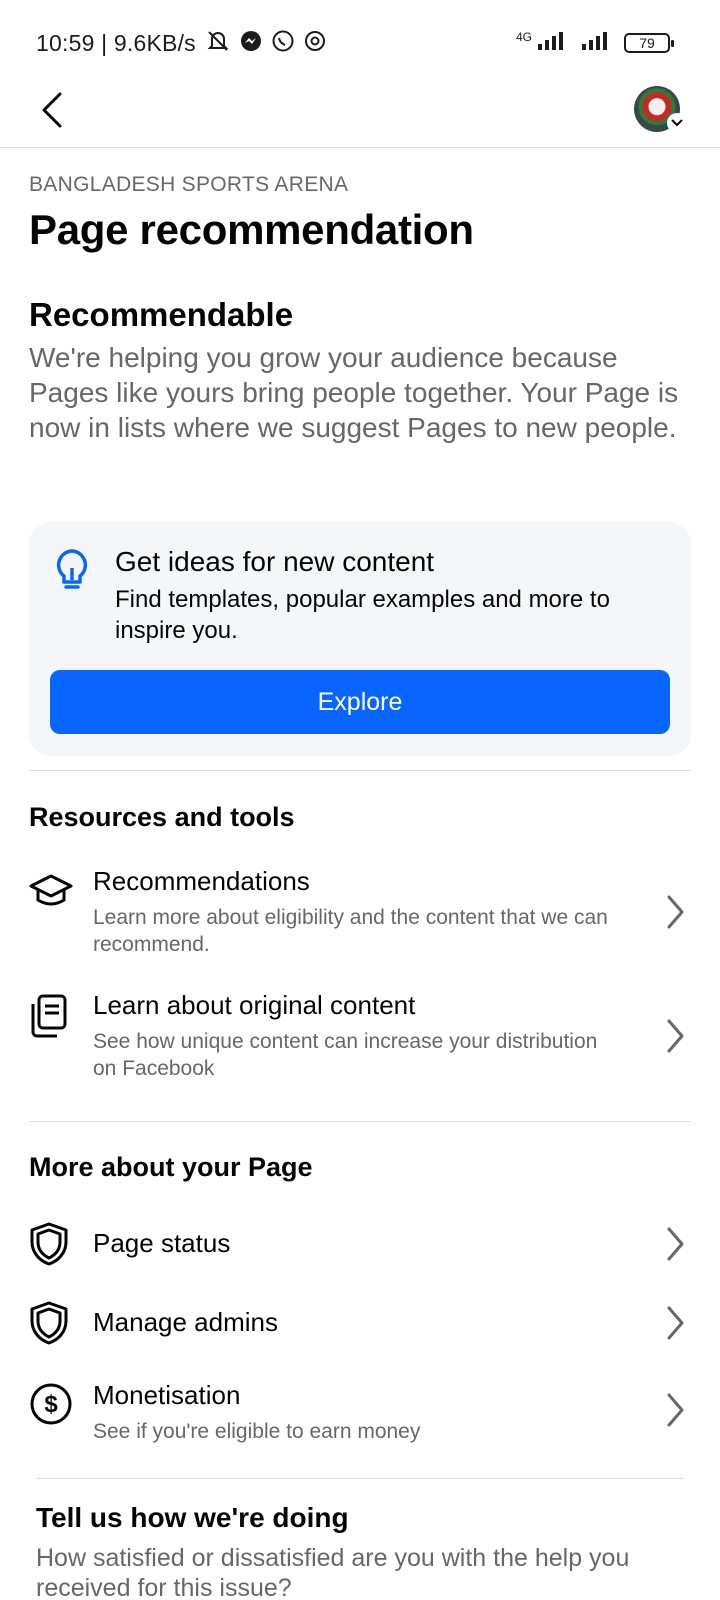 The width and height of the screenshot is (720, 1600). Describe the element at coordinates (283, 41) in the screenshot. I see `whatsapp-icon` at that location.